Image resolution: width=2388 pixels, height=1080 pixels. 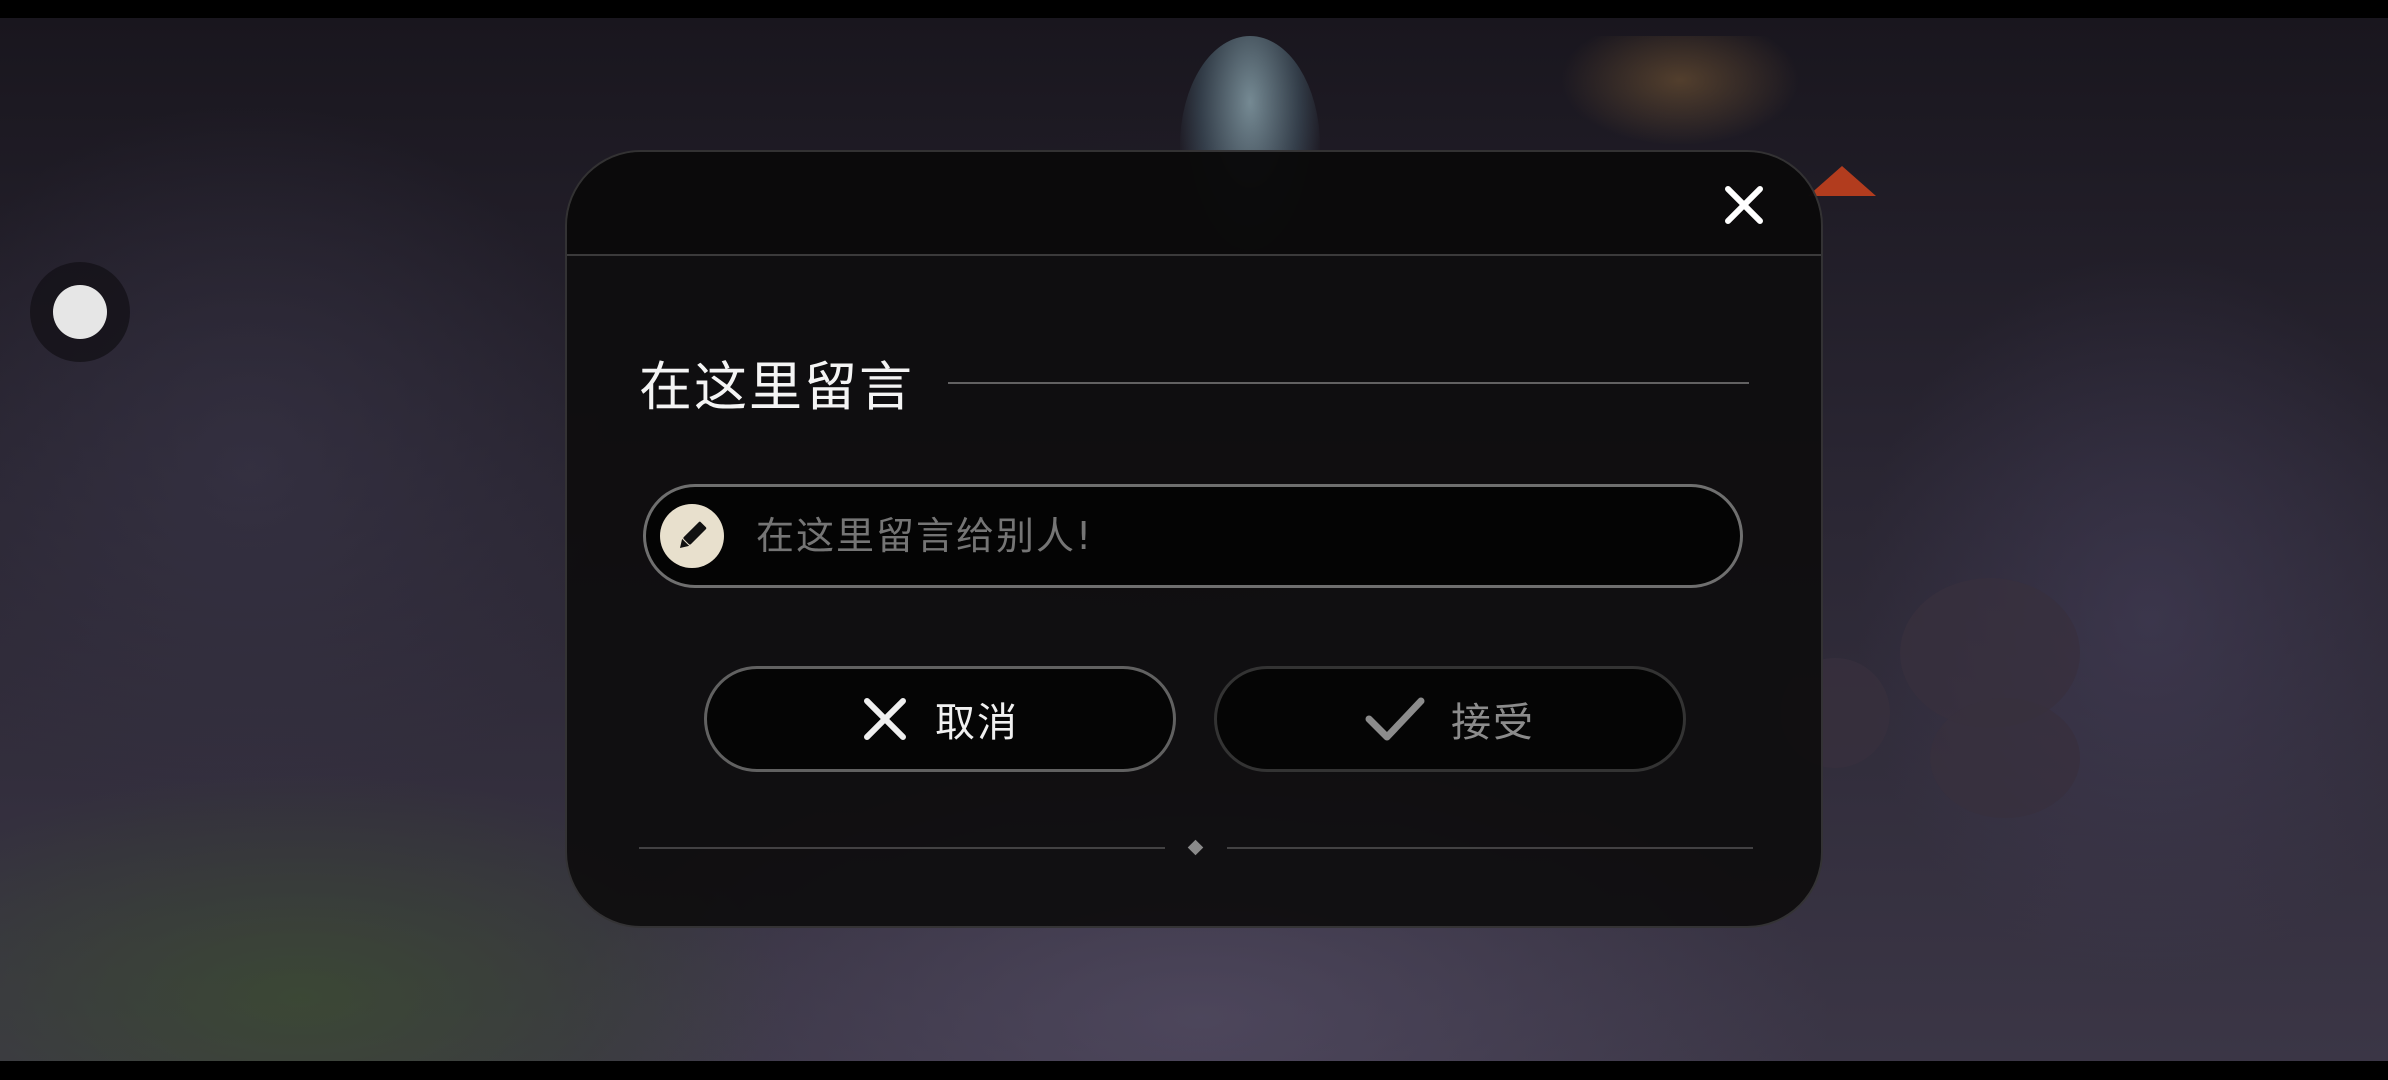 I want to click on message-input-field, so click(x=1193, y=536).